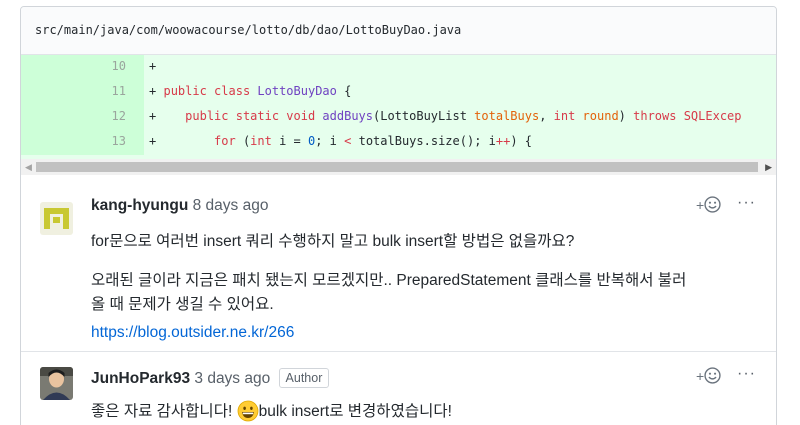  Describe the element at coordinates (304, 378) in the screenshot. I see `author-badge: Author` at that location.